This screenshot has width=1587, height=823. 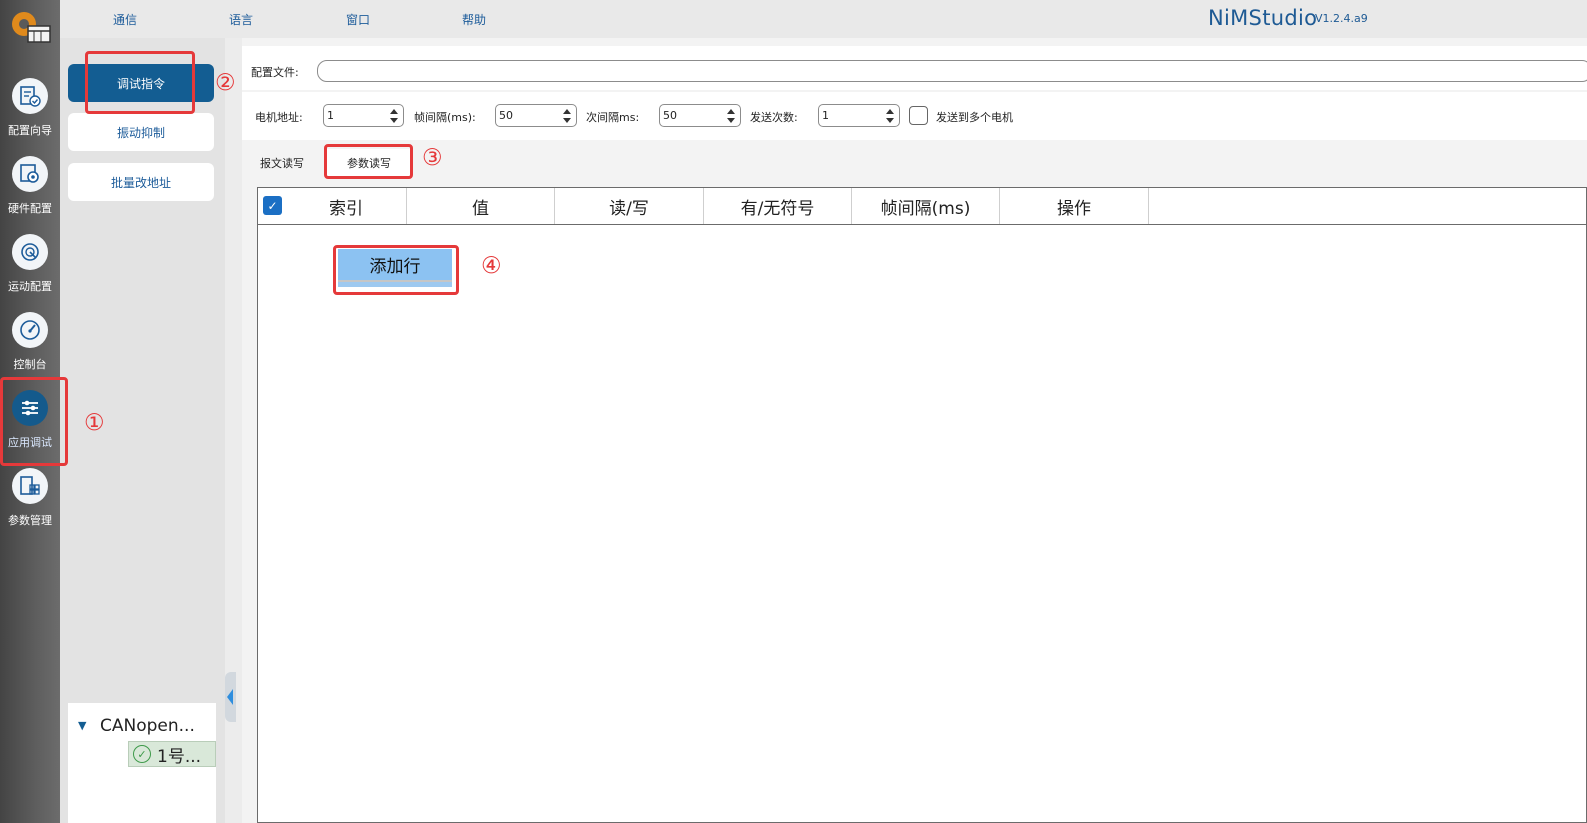 I want to click on rail-label: 运动配置, so click(x=30, y=286).